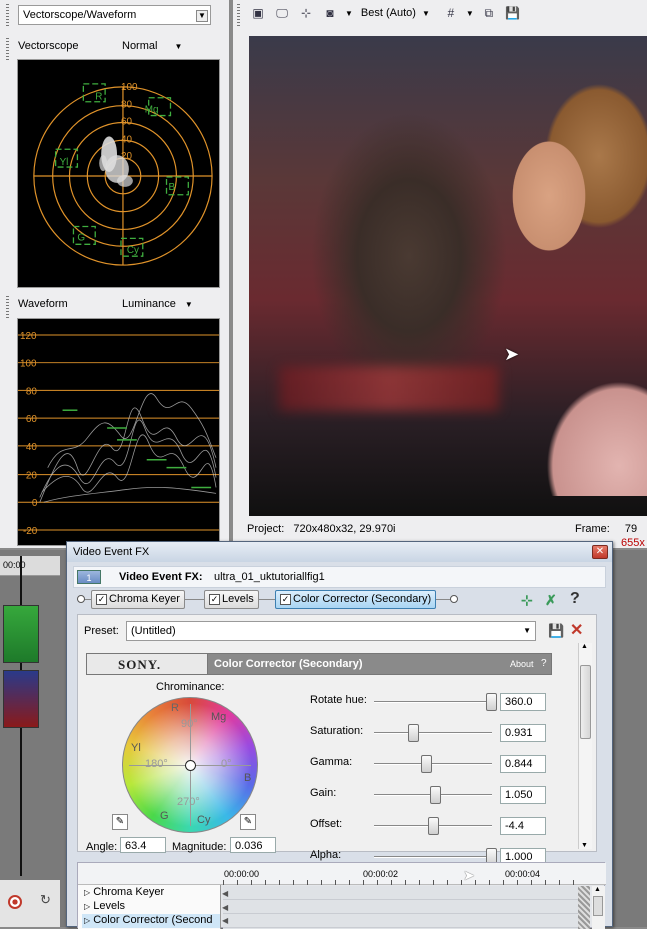 The image size is (647, 929). I want to click on waveform-display: 120 100 80 60 40 20 0 -20, so click(118, 432).